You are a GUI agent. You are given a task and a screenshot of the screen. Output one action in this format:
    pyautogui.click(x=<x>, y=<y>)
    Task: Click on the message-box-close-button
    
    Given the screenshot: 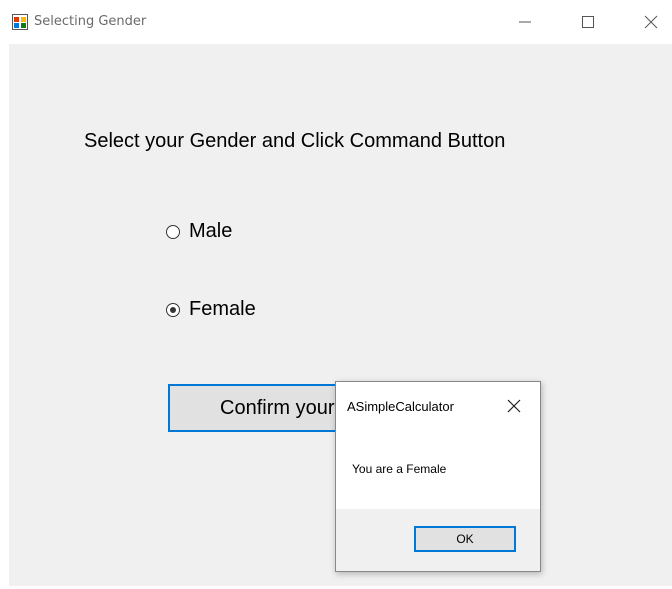 What is the action you would take?
    pyautogui.click(x=514, y=406)
    